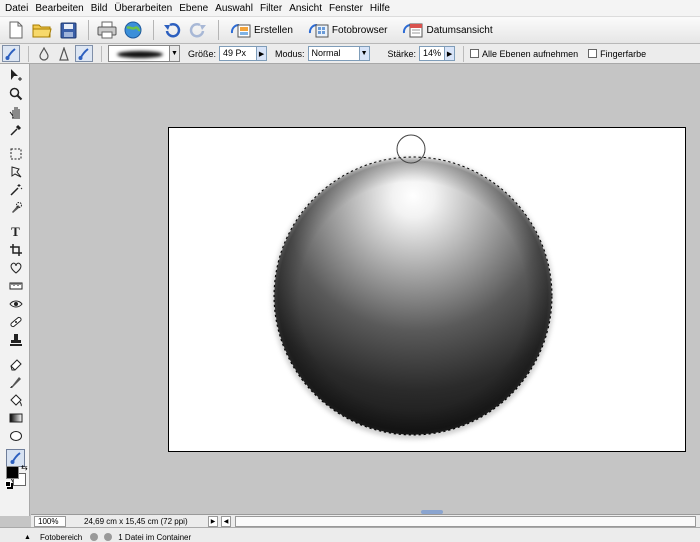 This screenshot has width=700, height=542. What do you see at coordinates (15, 129) in the screenshot?
I see `eyedropper-tool-icon` at bounding box center [15, 129].